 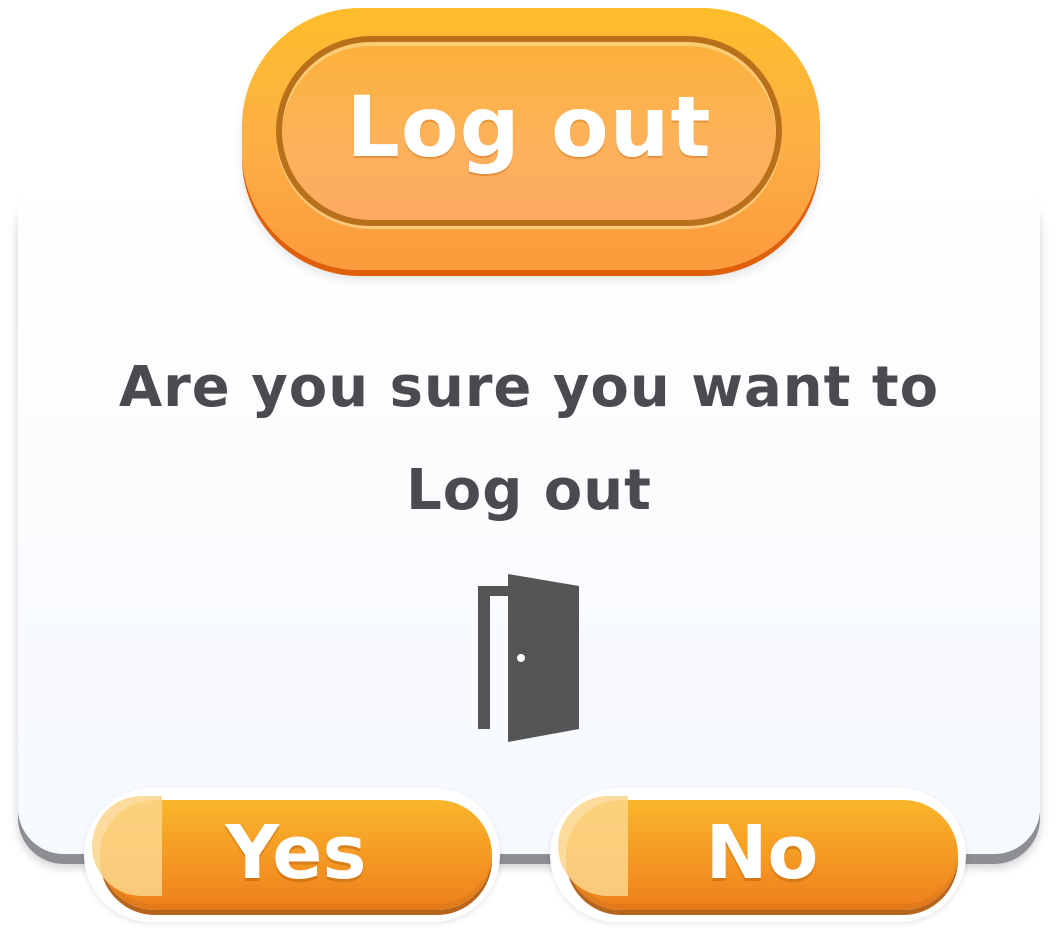 I want to click on no-button: No, so click(x=758, y=855).